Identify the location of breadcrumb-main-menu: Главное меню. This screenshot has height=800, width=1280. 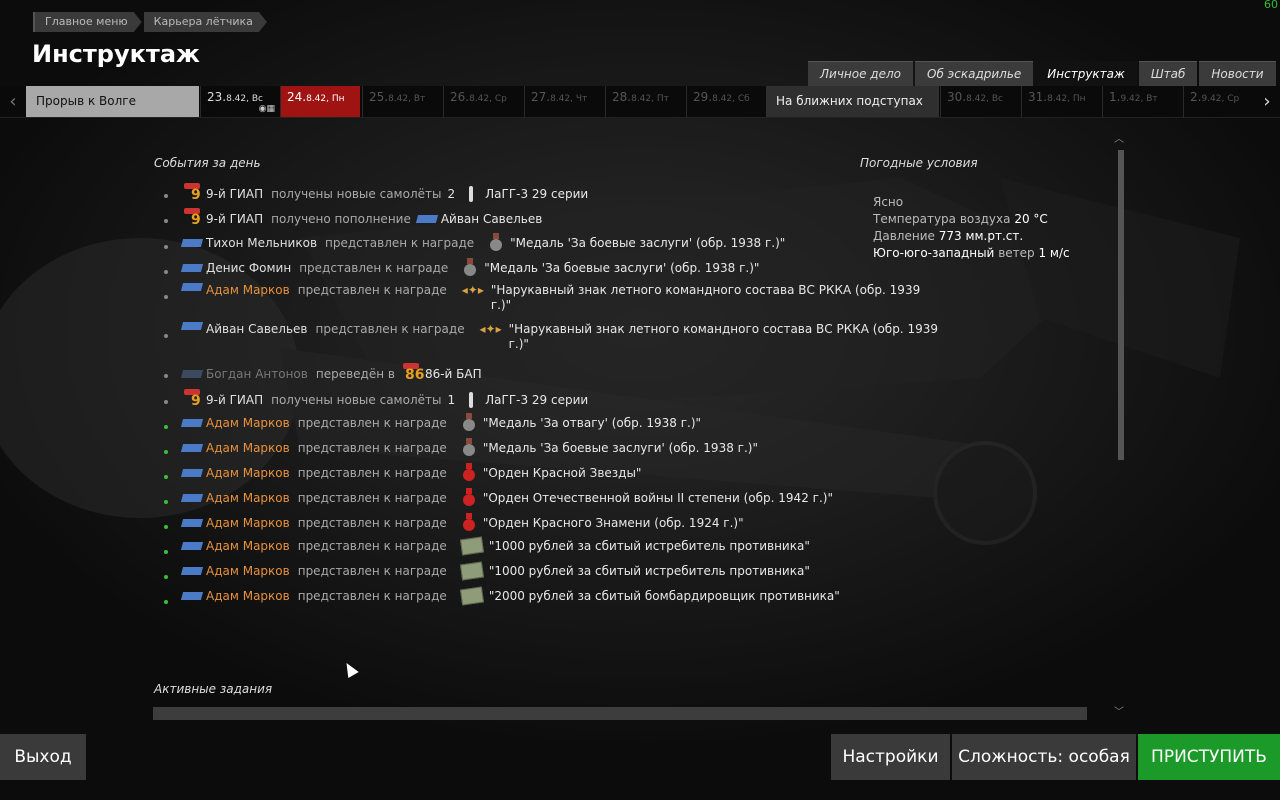
(87, 22).